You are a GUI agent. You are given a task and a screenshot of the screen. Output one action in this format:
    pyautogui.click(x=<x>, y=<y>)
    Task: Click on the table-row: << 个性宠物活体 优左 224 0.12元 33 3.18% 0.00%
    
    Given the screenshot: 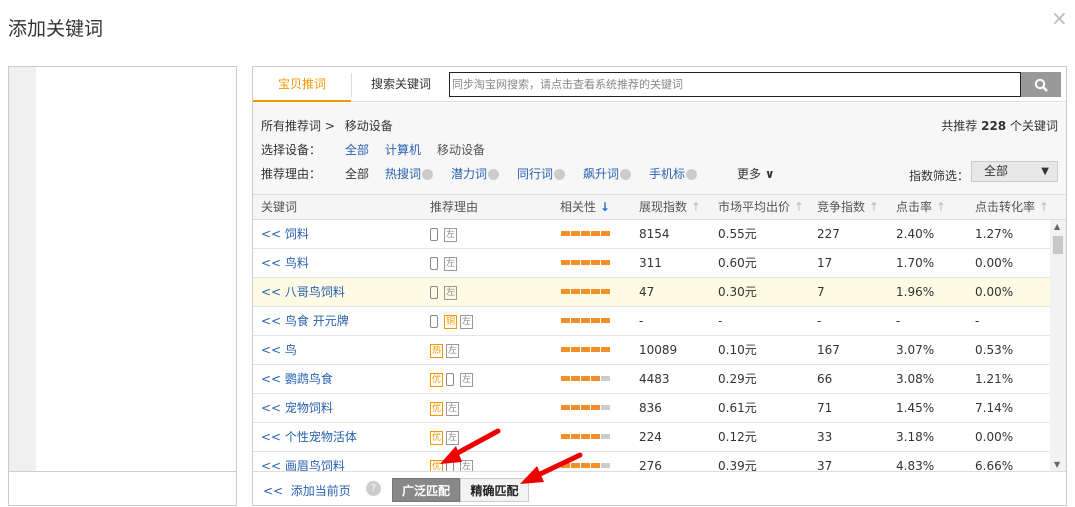 What is the action you would take?
    pyautogui.click(x=651, y=437)
    